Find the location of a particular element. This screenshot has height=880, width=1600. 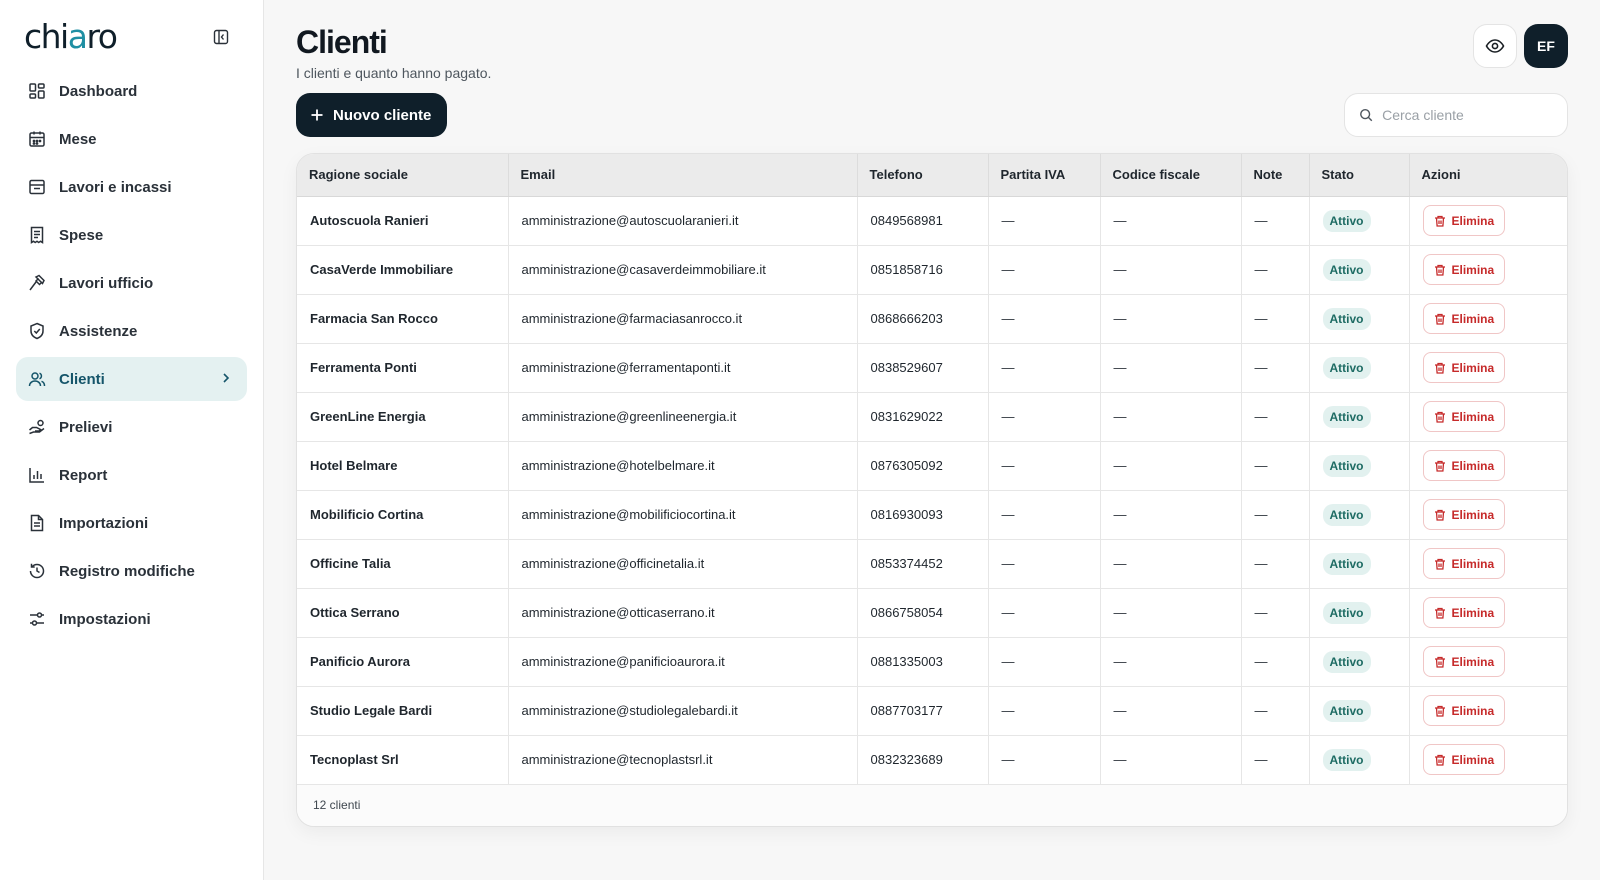

search-input is located at coordinates (1467, 115).